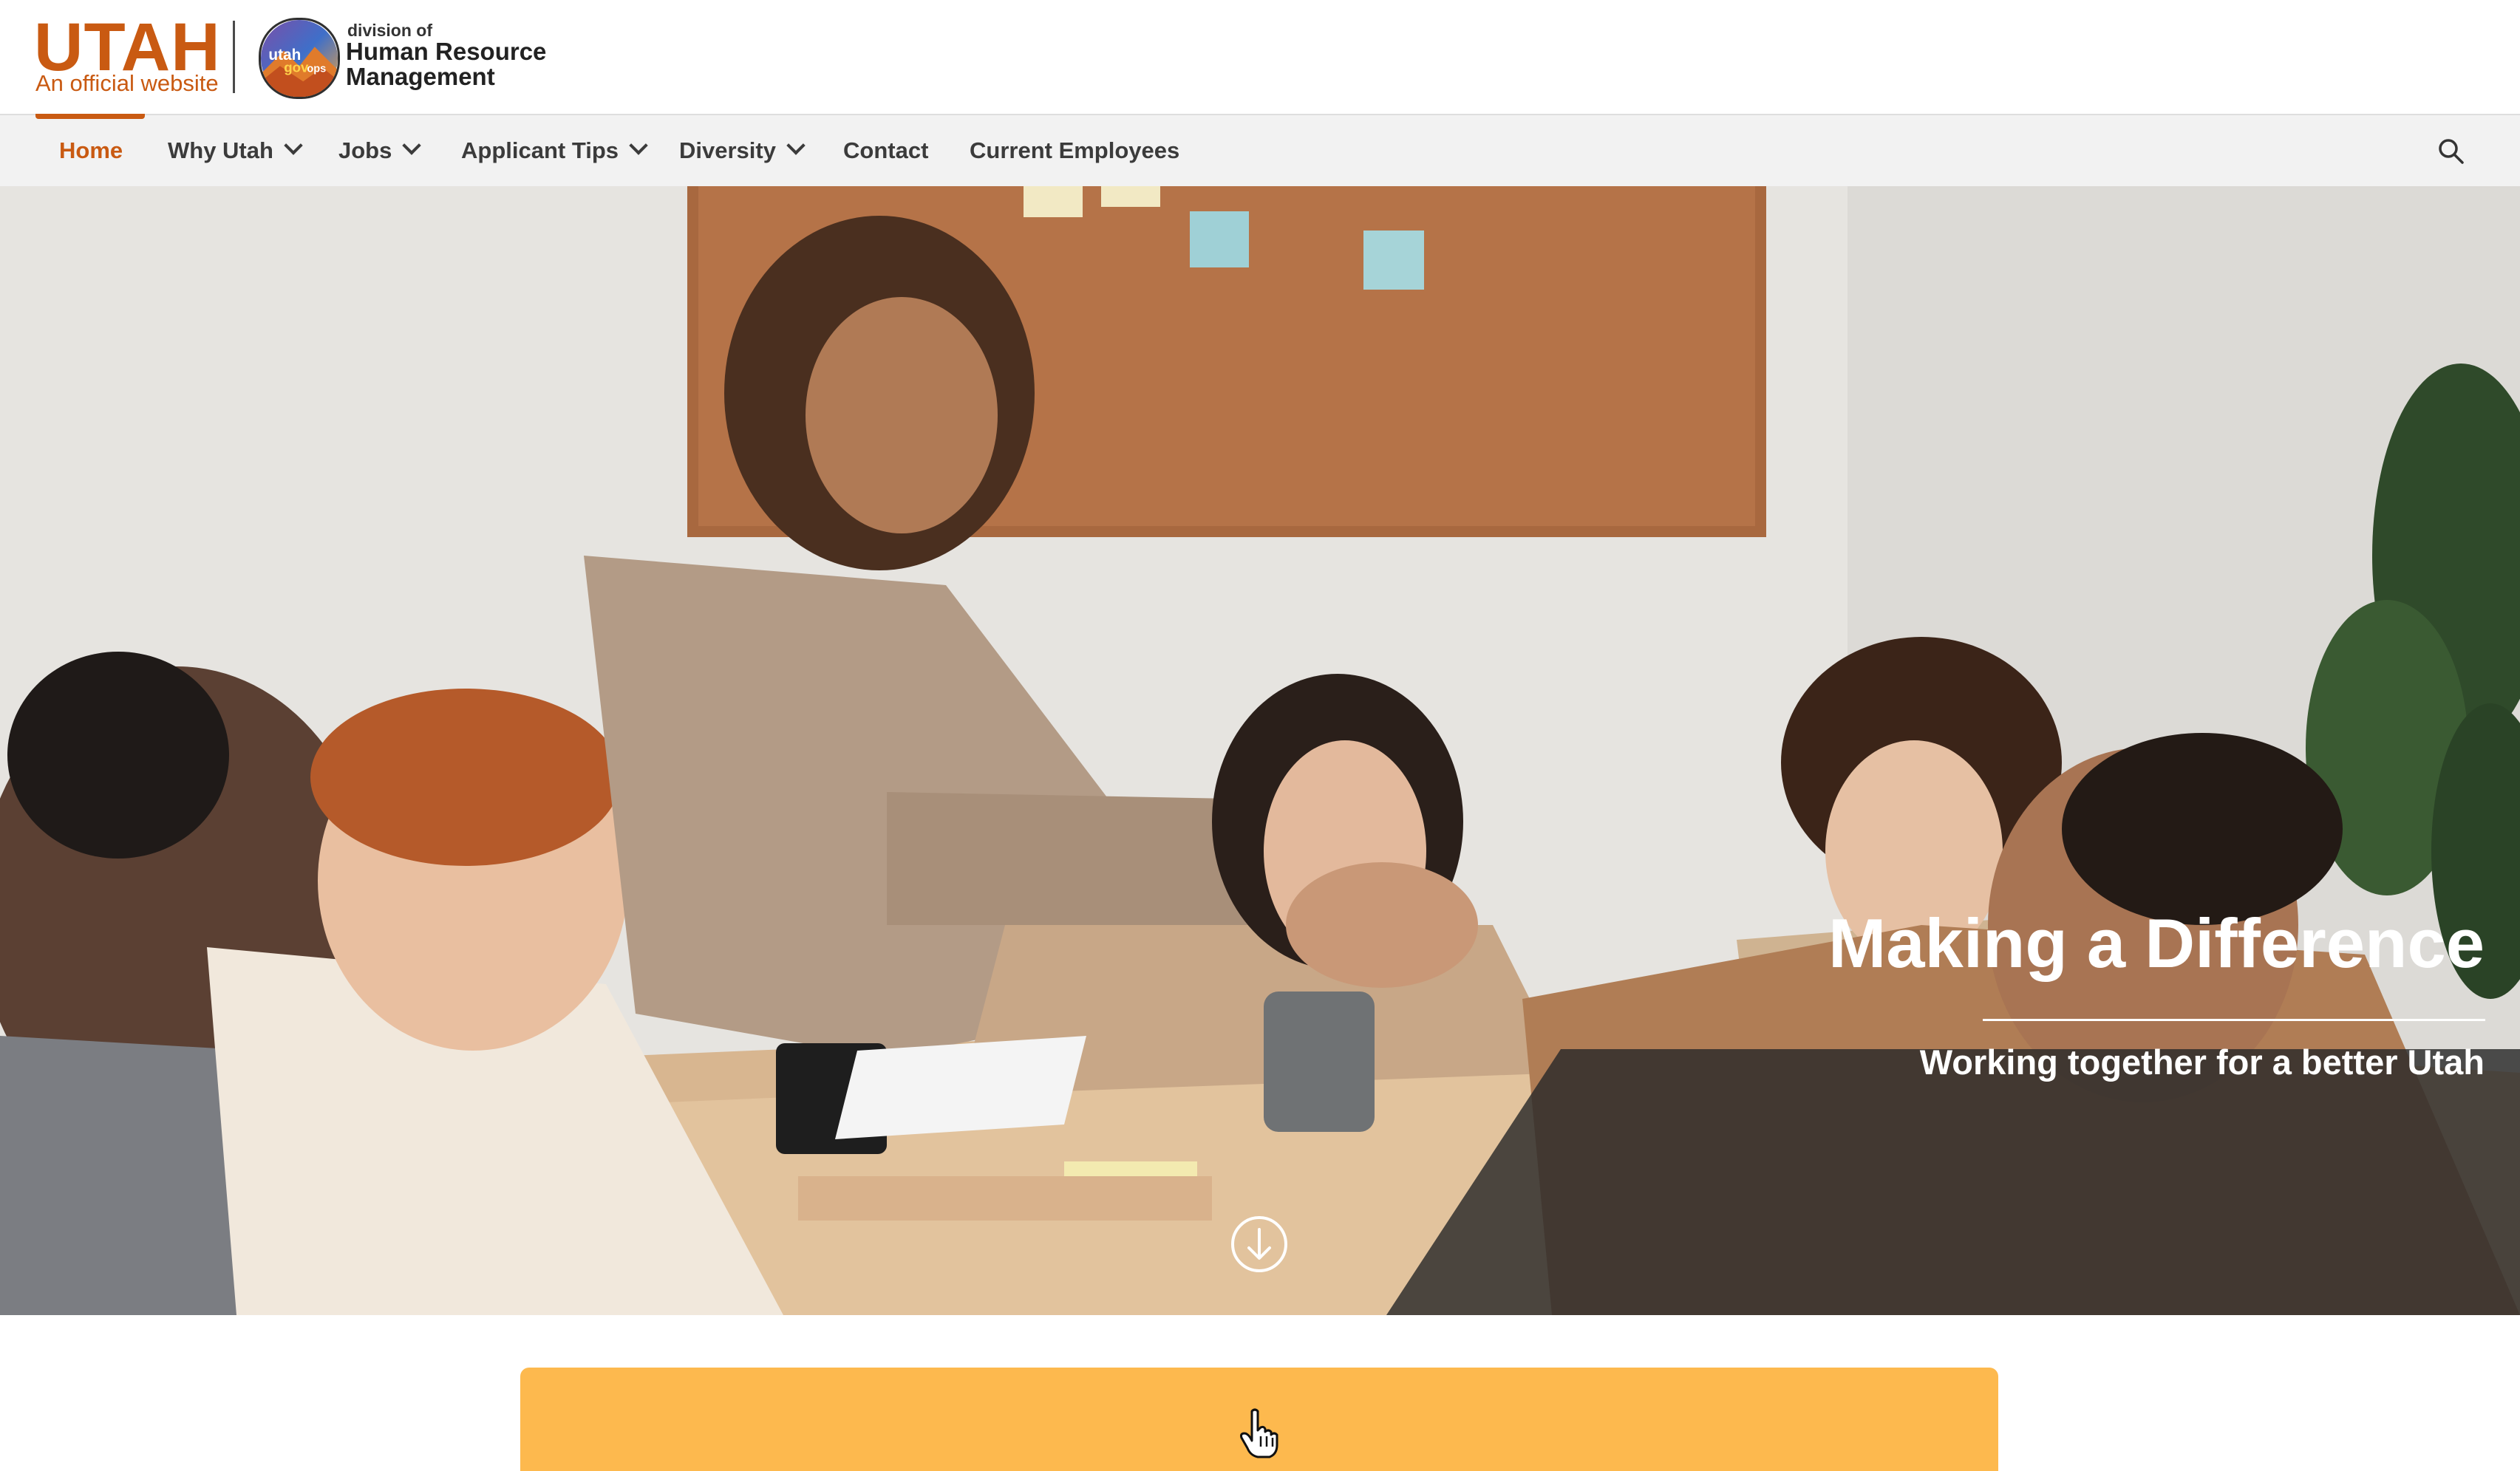 The width and height of the screenshot is (2520, 1471). I want to click on nav-item-label: Home, so click(91, 150).